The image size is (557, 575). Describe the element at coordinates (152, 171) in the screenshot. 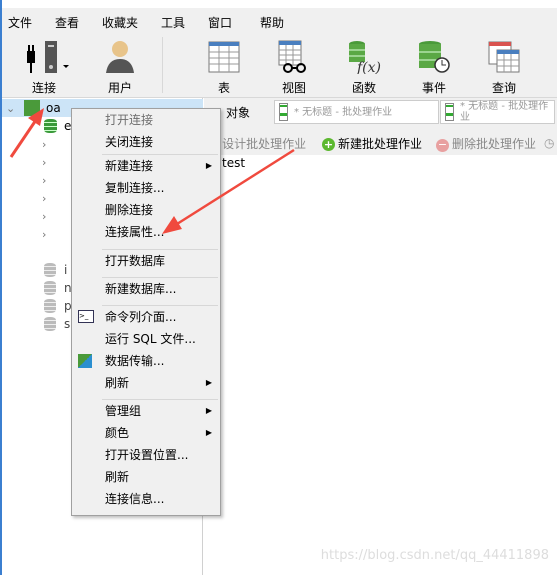

I see `annotation-arrows` at that location.